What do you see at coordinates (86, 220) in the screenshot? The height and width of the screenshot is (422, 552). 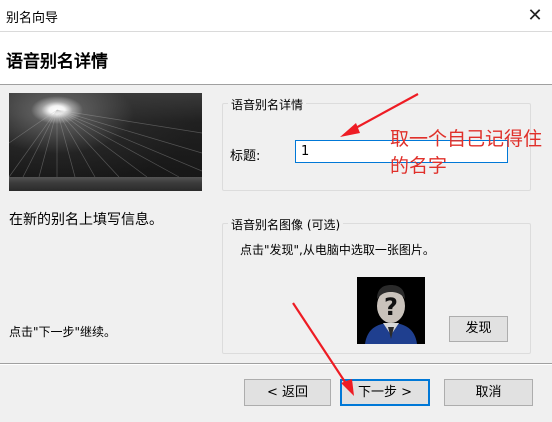 I see `instruction-text: 在新的别名上填写信息。` at bounding box center [86, 220].